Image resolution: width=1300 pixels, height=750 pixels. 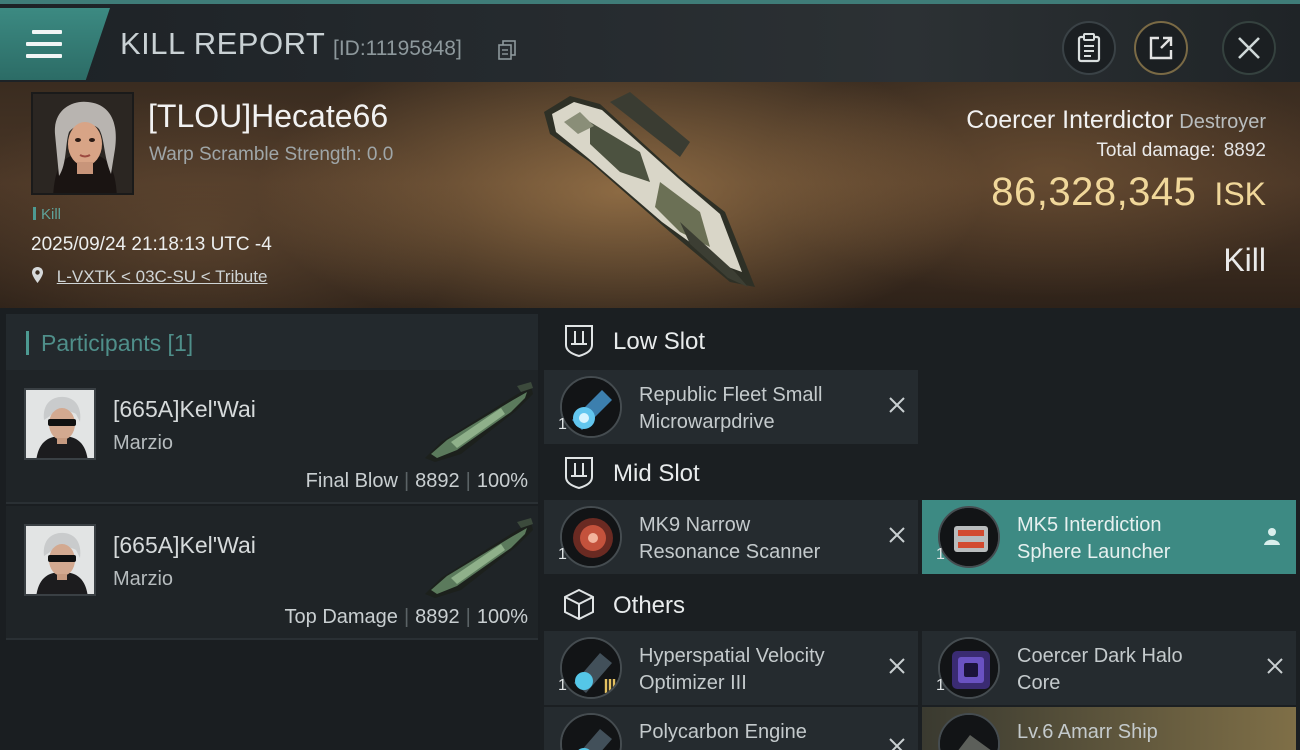 I want to click on page-title: KILL REPORT, so click(x=223, y=43).